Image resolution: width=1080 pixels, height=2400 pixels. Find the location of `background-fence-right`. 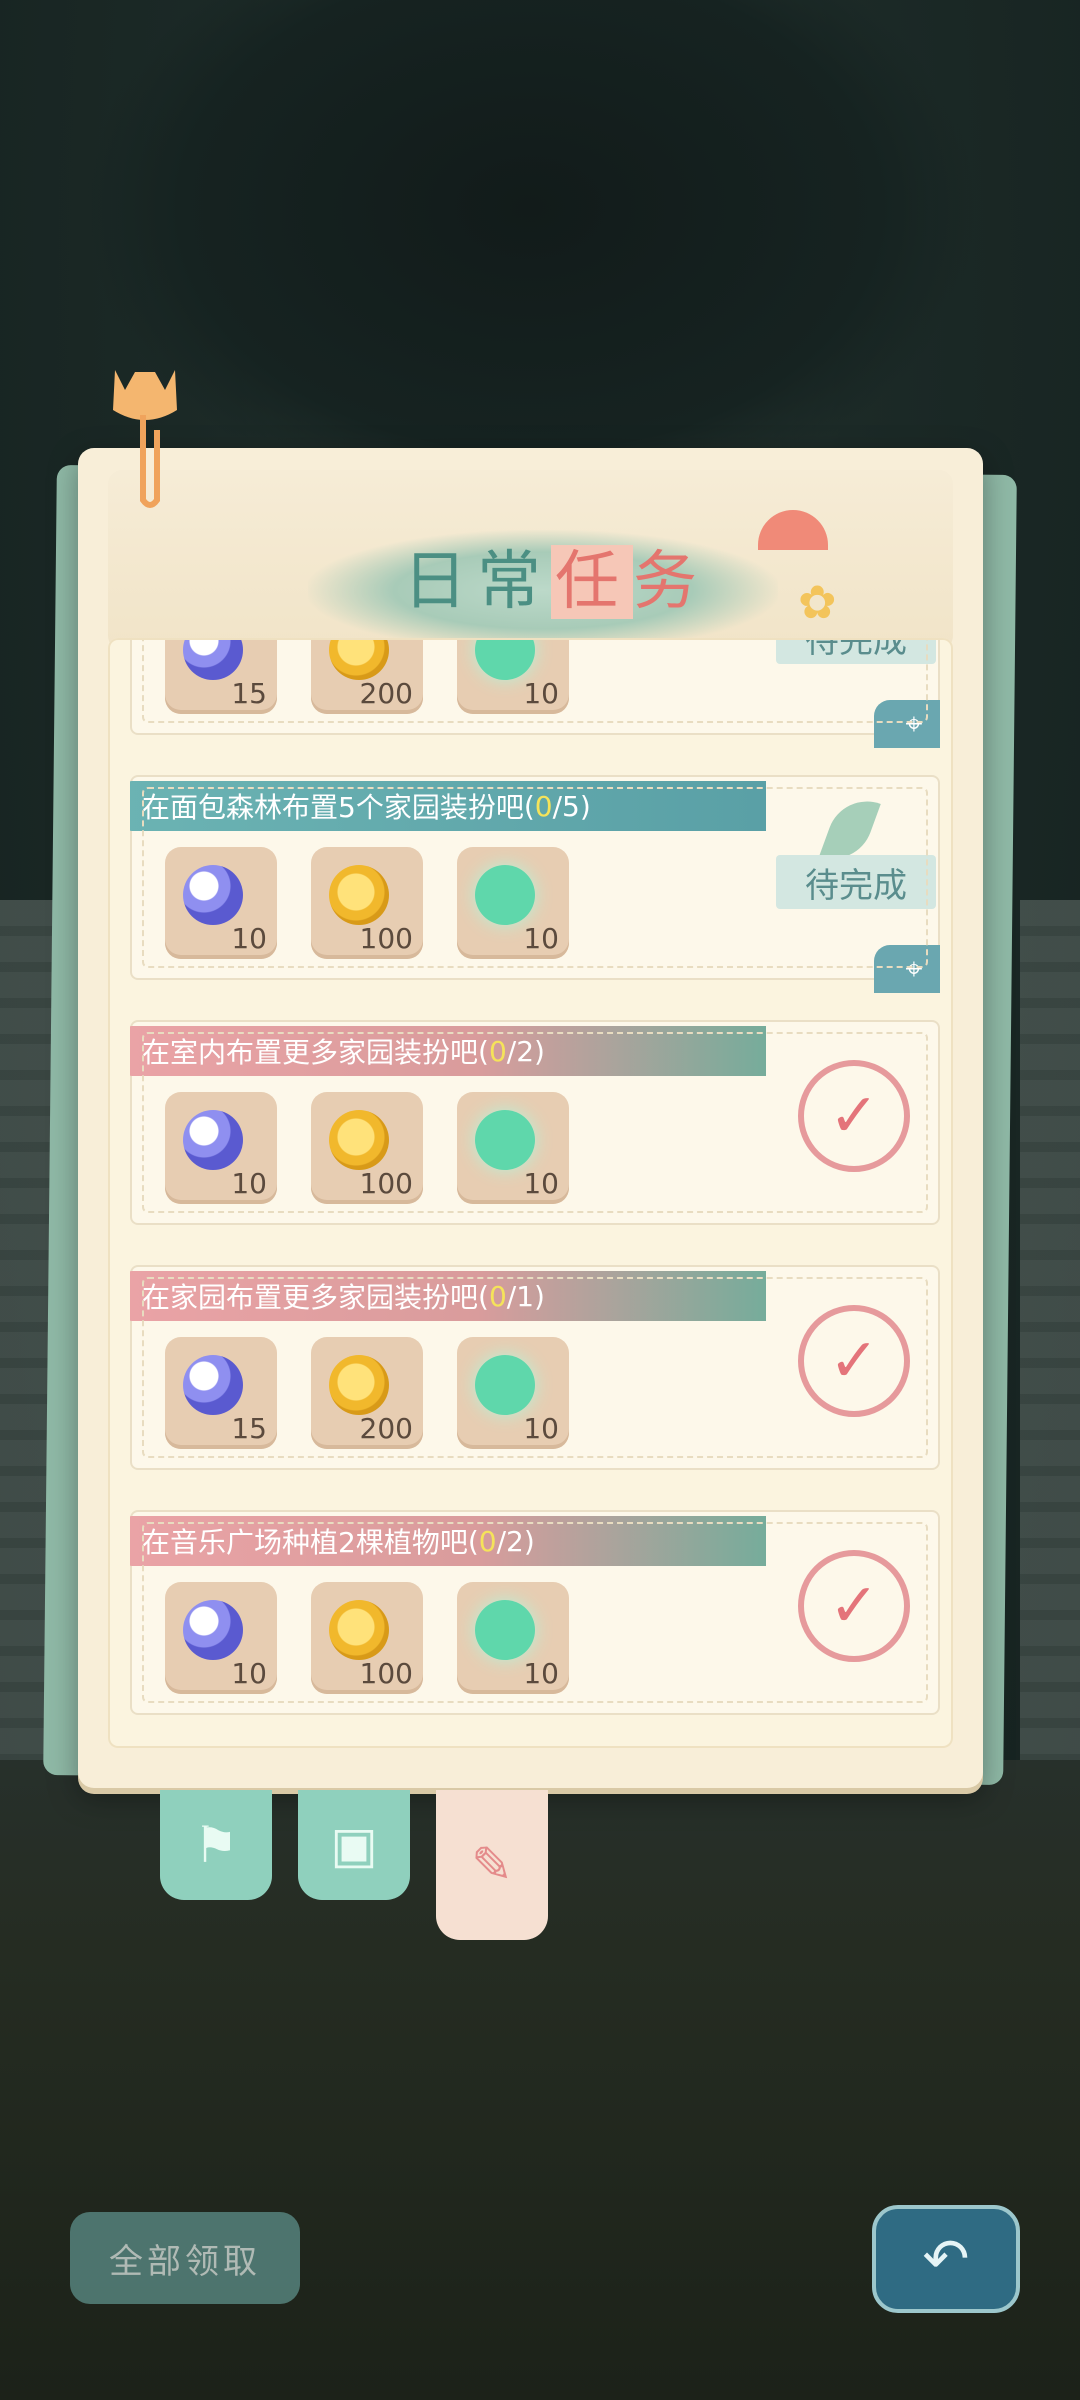

background-fence-right is located at coordinates (1050, 1400).